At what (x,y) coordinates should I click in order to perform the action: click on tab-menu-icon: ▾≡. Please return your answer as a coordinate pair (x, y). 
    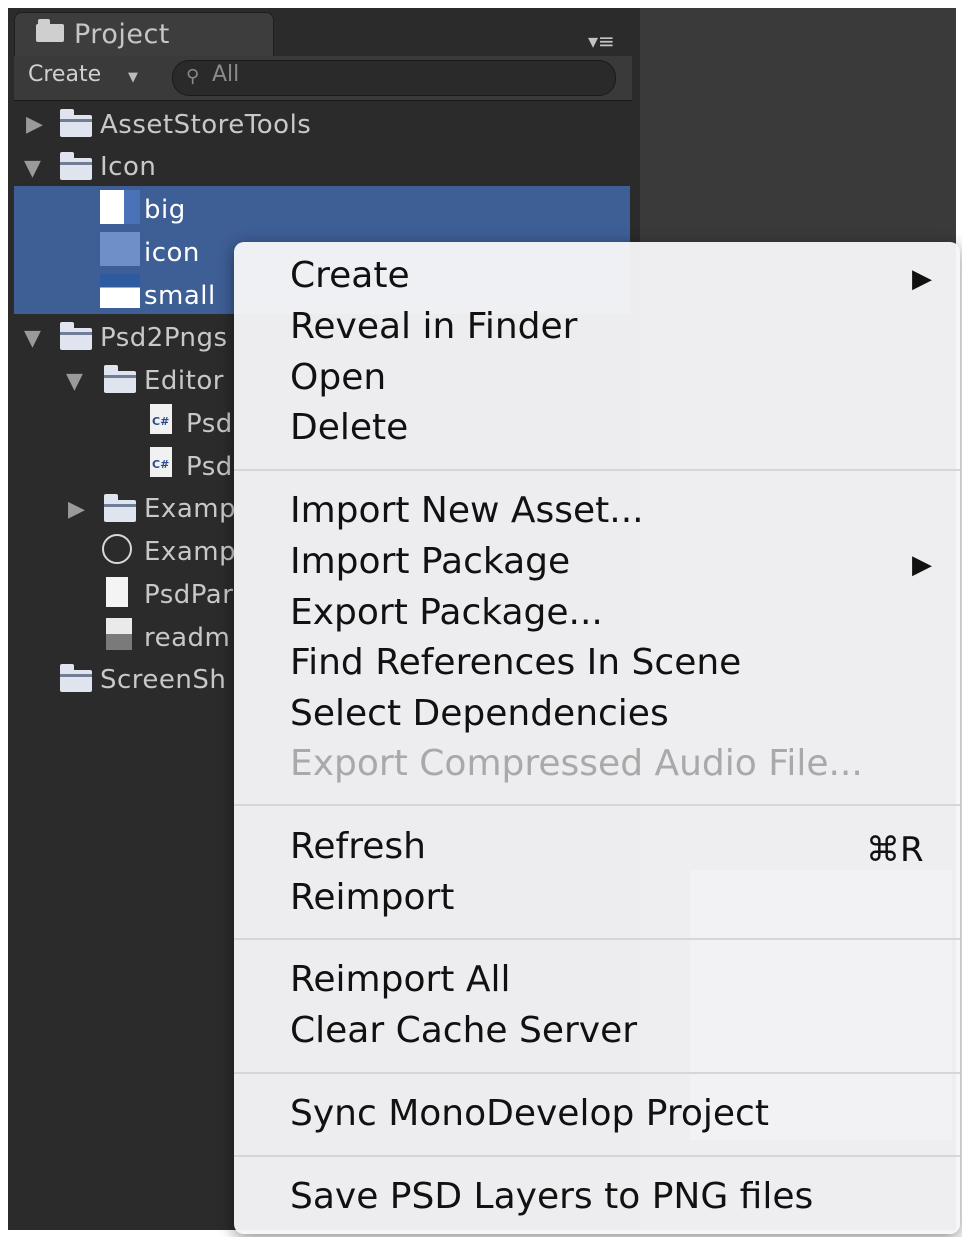
    Looking at the image, I should click on (601, 41).